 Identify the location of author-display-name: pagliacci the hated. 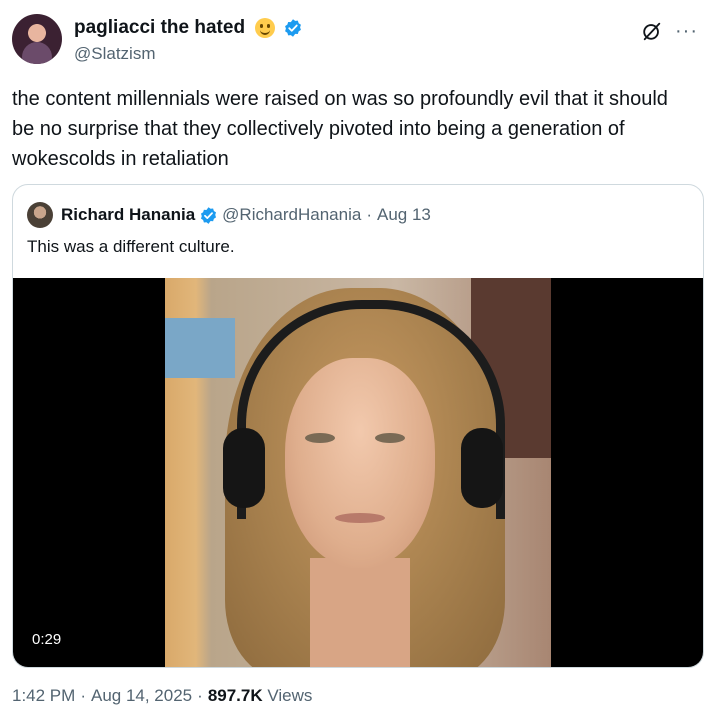
(159, 28).